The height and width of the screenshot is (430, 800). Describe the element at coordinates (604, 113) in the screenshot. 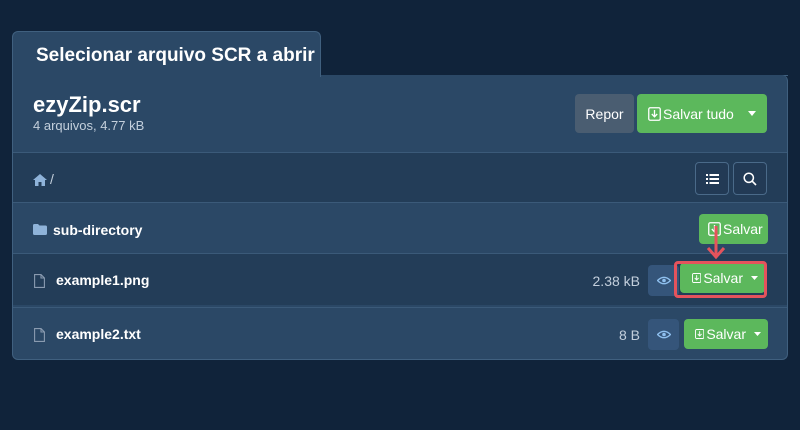

I see `reset-button: Repor` at that location.